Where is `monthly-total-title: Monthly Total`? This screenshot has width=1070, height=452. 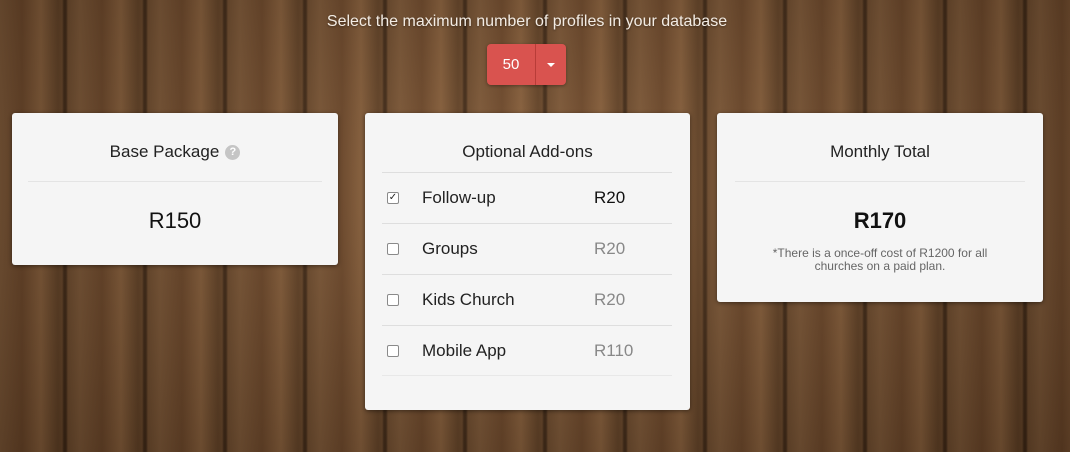
monthly-total-title: Monthly Total is located at coordinates (880, 151).